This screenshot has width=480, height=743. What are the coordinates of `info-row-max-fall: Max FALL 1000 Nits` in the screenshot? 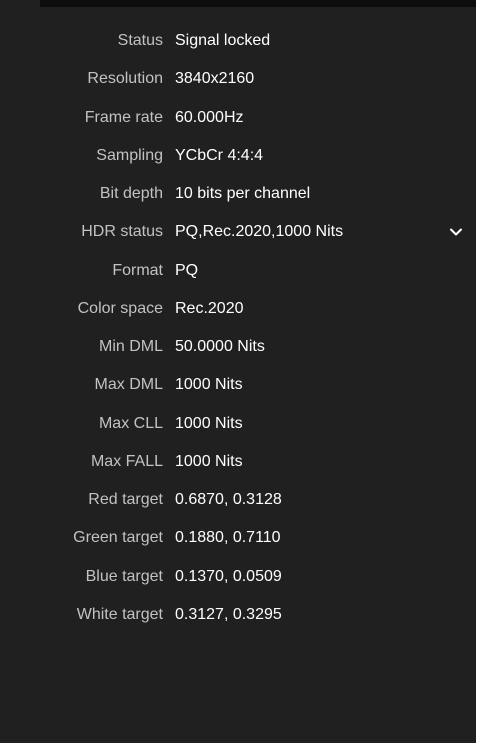 It's located at (238, 462).